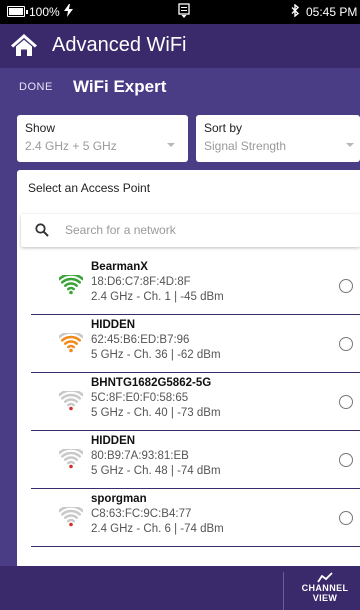  What do you see at coordinates (24, 47) in the screenshot?
I see `home-icon` at bounding box center [24, 47].